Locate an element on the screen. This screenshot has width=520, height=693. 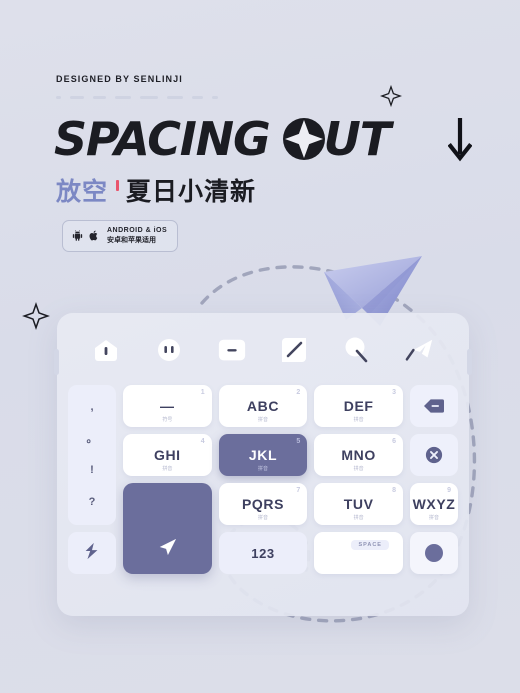
key-label: JKL is located at coordinates (263, 455).